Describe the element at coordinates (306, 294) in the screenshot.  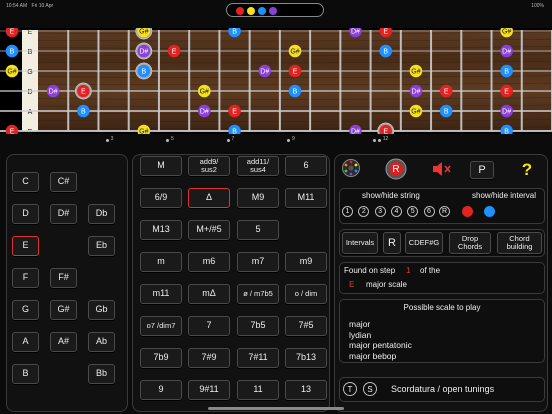
I see `chord-type-button: o / dim` at that location.